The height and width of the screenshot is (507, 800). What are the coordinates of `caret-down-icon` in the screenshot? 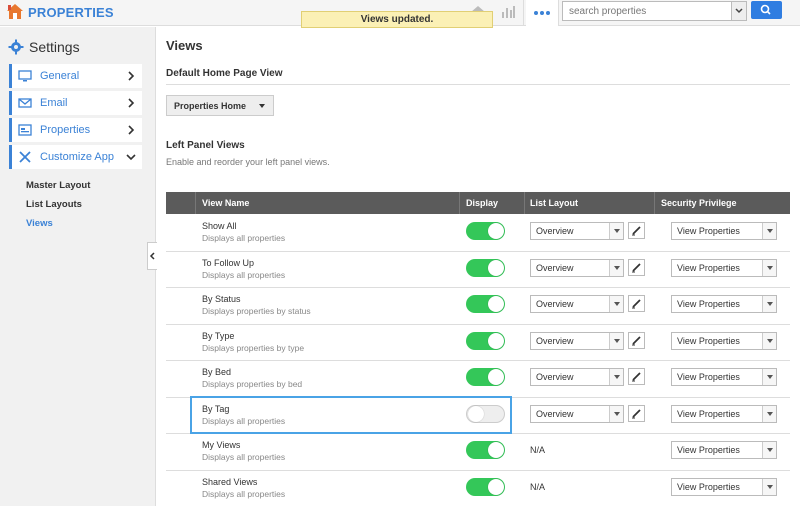 It's located at (262, 106).